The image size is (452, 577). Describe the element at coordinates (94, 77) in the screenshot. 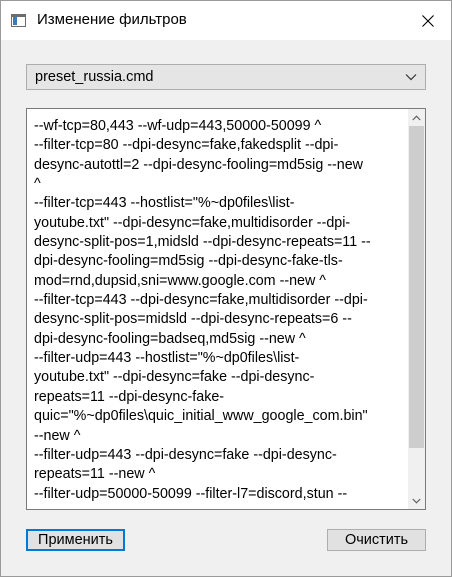

I see `preset-select-value: preset_russia.cmd` at that location.